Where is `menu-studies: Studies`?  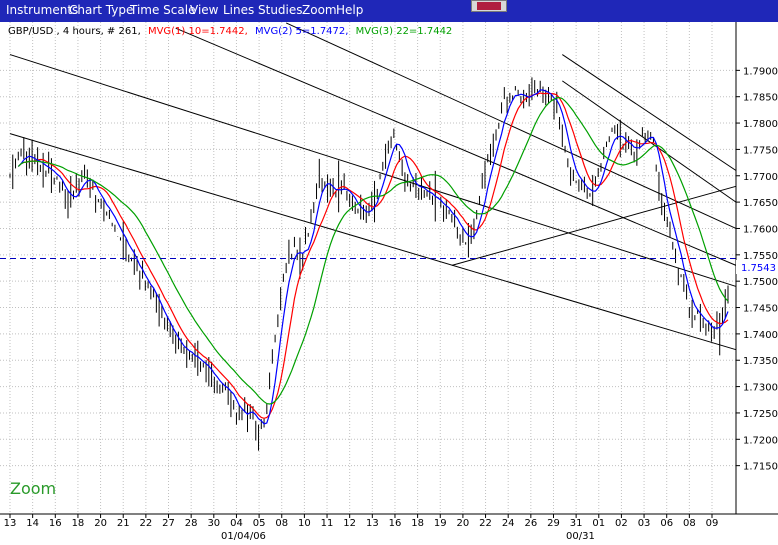
menu-studies: Studies is located at coordinates (280, 10).